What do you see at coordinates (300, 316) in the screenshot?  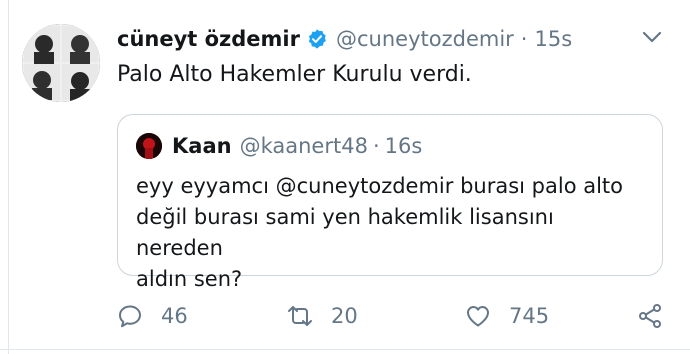 I see `retweet-icon` at bounding box center [300, 316].